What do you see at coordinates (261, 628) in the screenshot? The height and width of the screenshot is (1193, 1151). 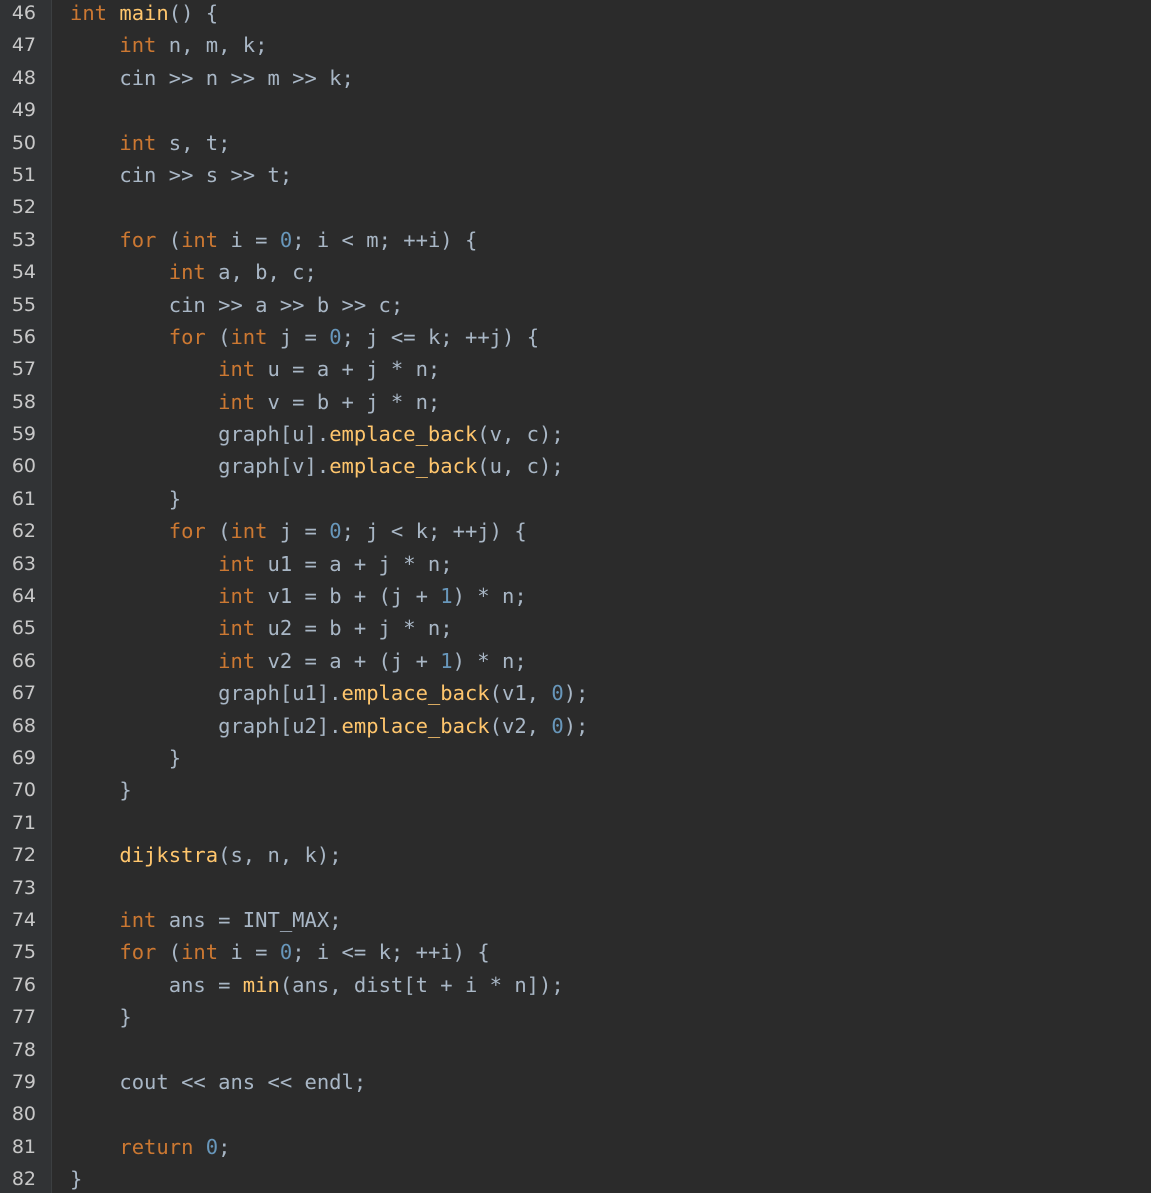 I see `code-text: int u2 = b + j * n;` at bounding box center [261, 628].